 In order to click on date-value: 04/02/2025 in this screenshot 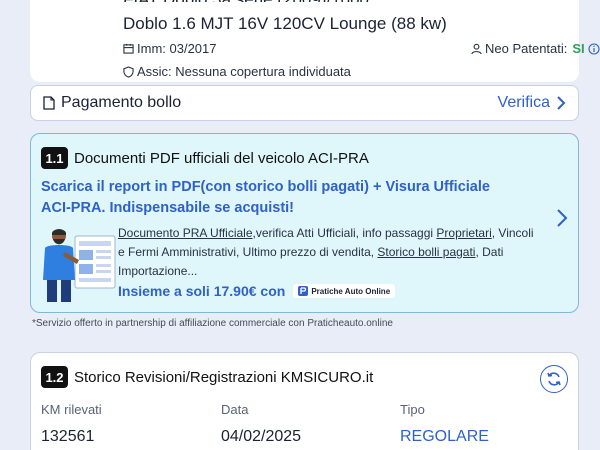, I will do `click(261, 436)`.